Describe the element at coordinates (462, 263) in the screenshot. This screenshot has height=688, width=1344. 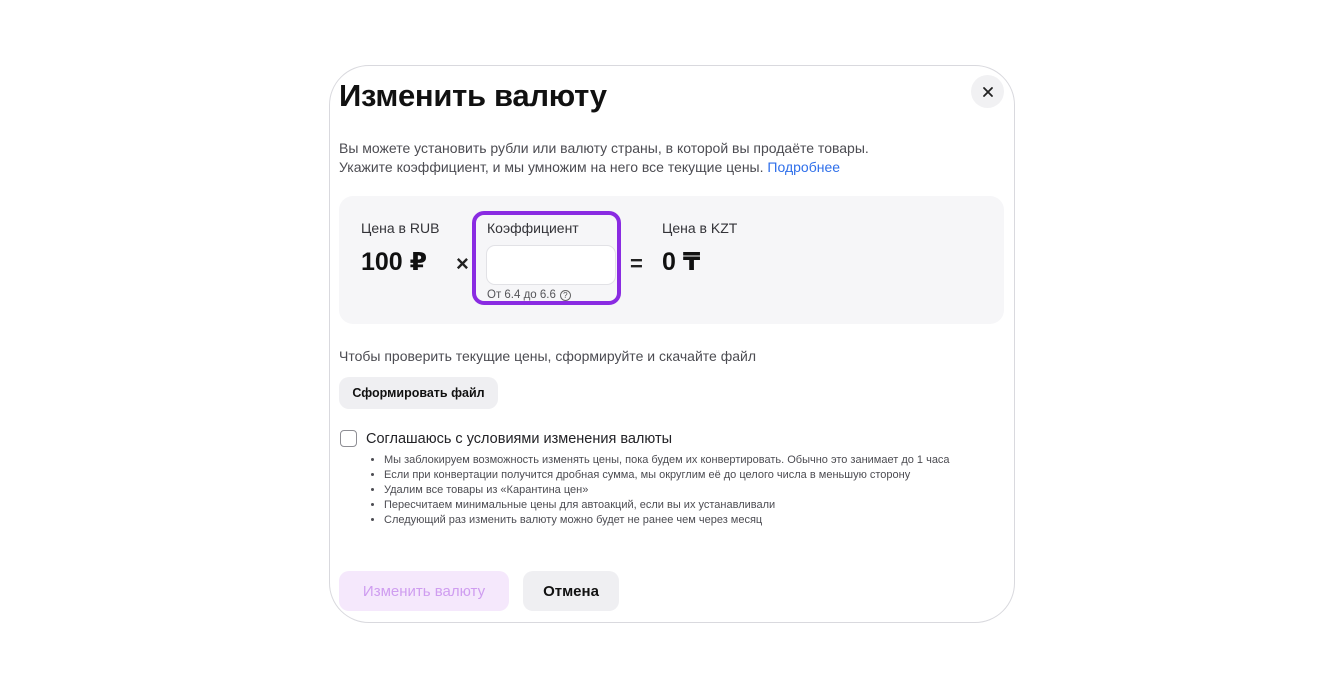
I see `multiply-sign: ×` at that location.